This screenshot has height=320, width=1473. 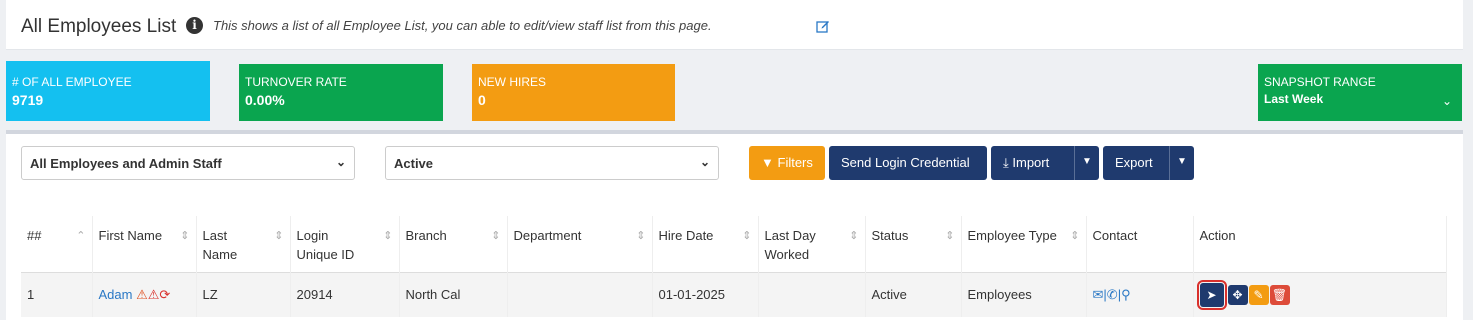 I want to click on trash-icon: 🗑, so click(x=1279, y=294).